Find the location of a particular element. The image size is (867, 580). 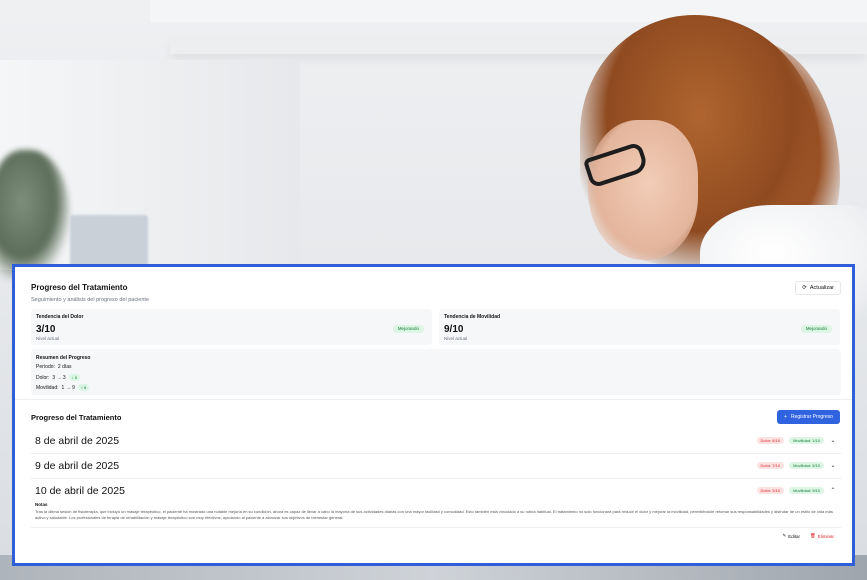

edit-label: Editar is located at coordinates (794, 536).